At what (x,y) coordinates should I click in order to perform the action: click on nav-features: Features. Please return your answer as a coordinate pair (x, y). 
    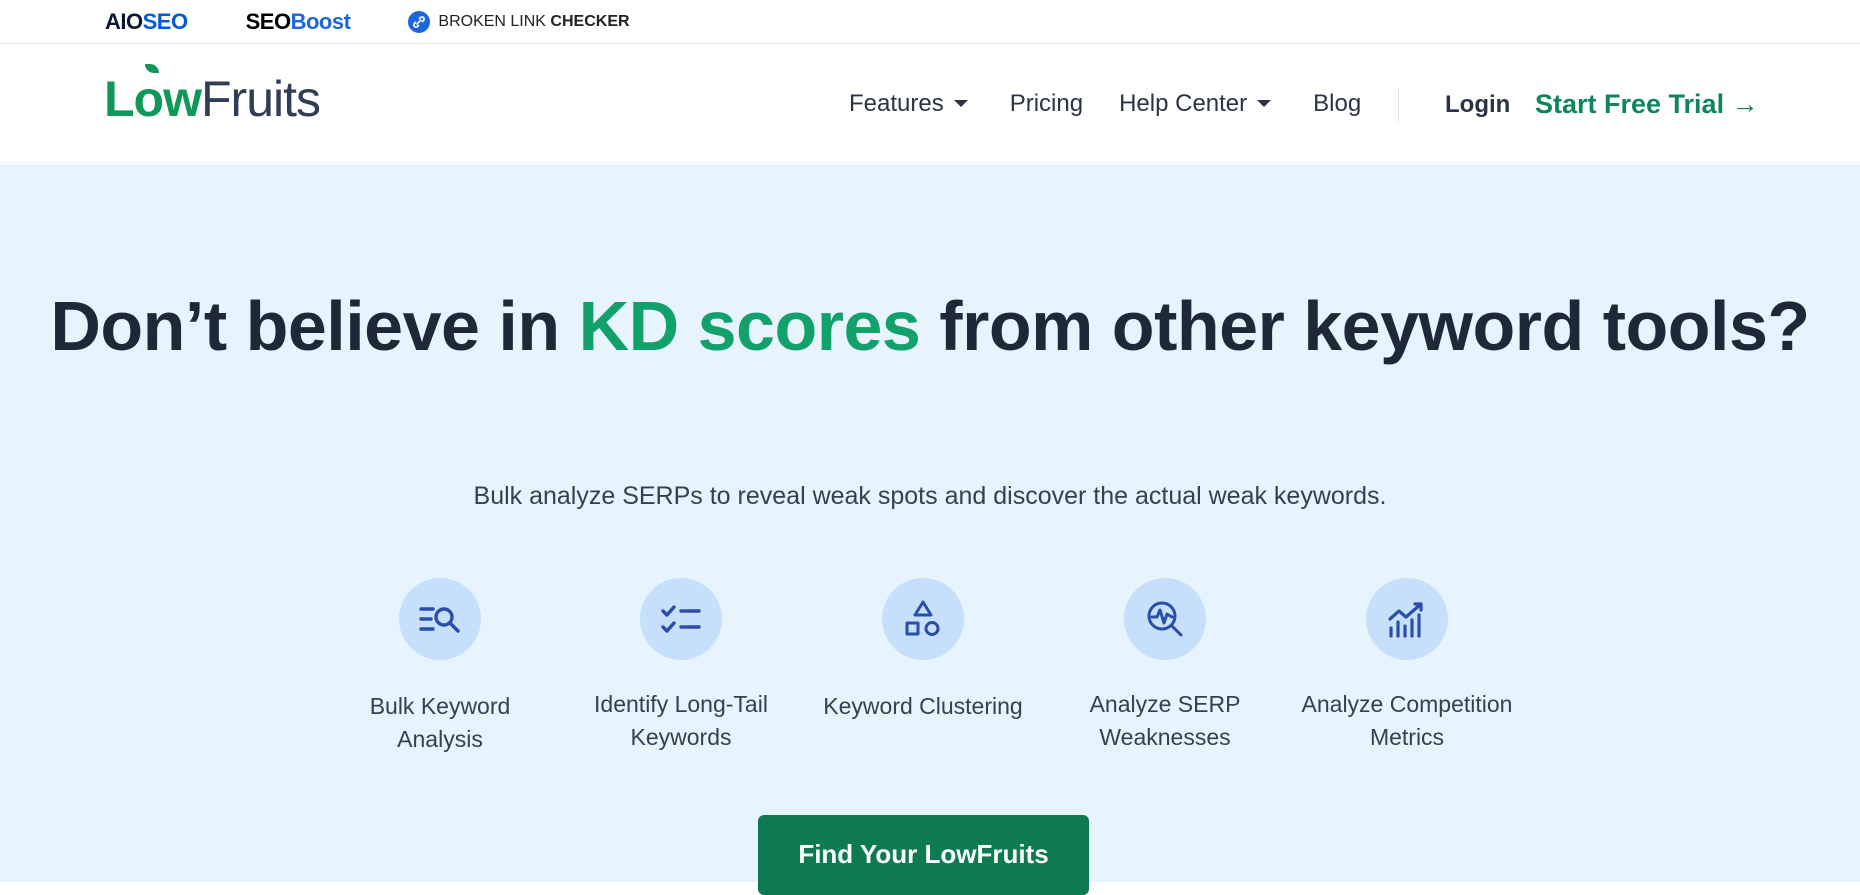
    Looking at the image, I should click on (908, 104).